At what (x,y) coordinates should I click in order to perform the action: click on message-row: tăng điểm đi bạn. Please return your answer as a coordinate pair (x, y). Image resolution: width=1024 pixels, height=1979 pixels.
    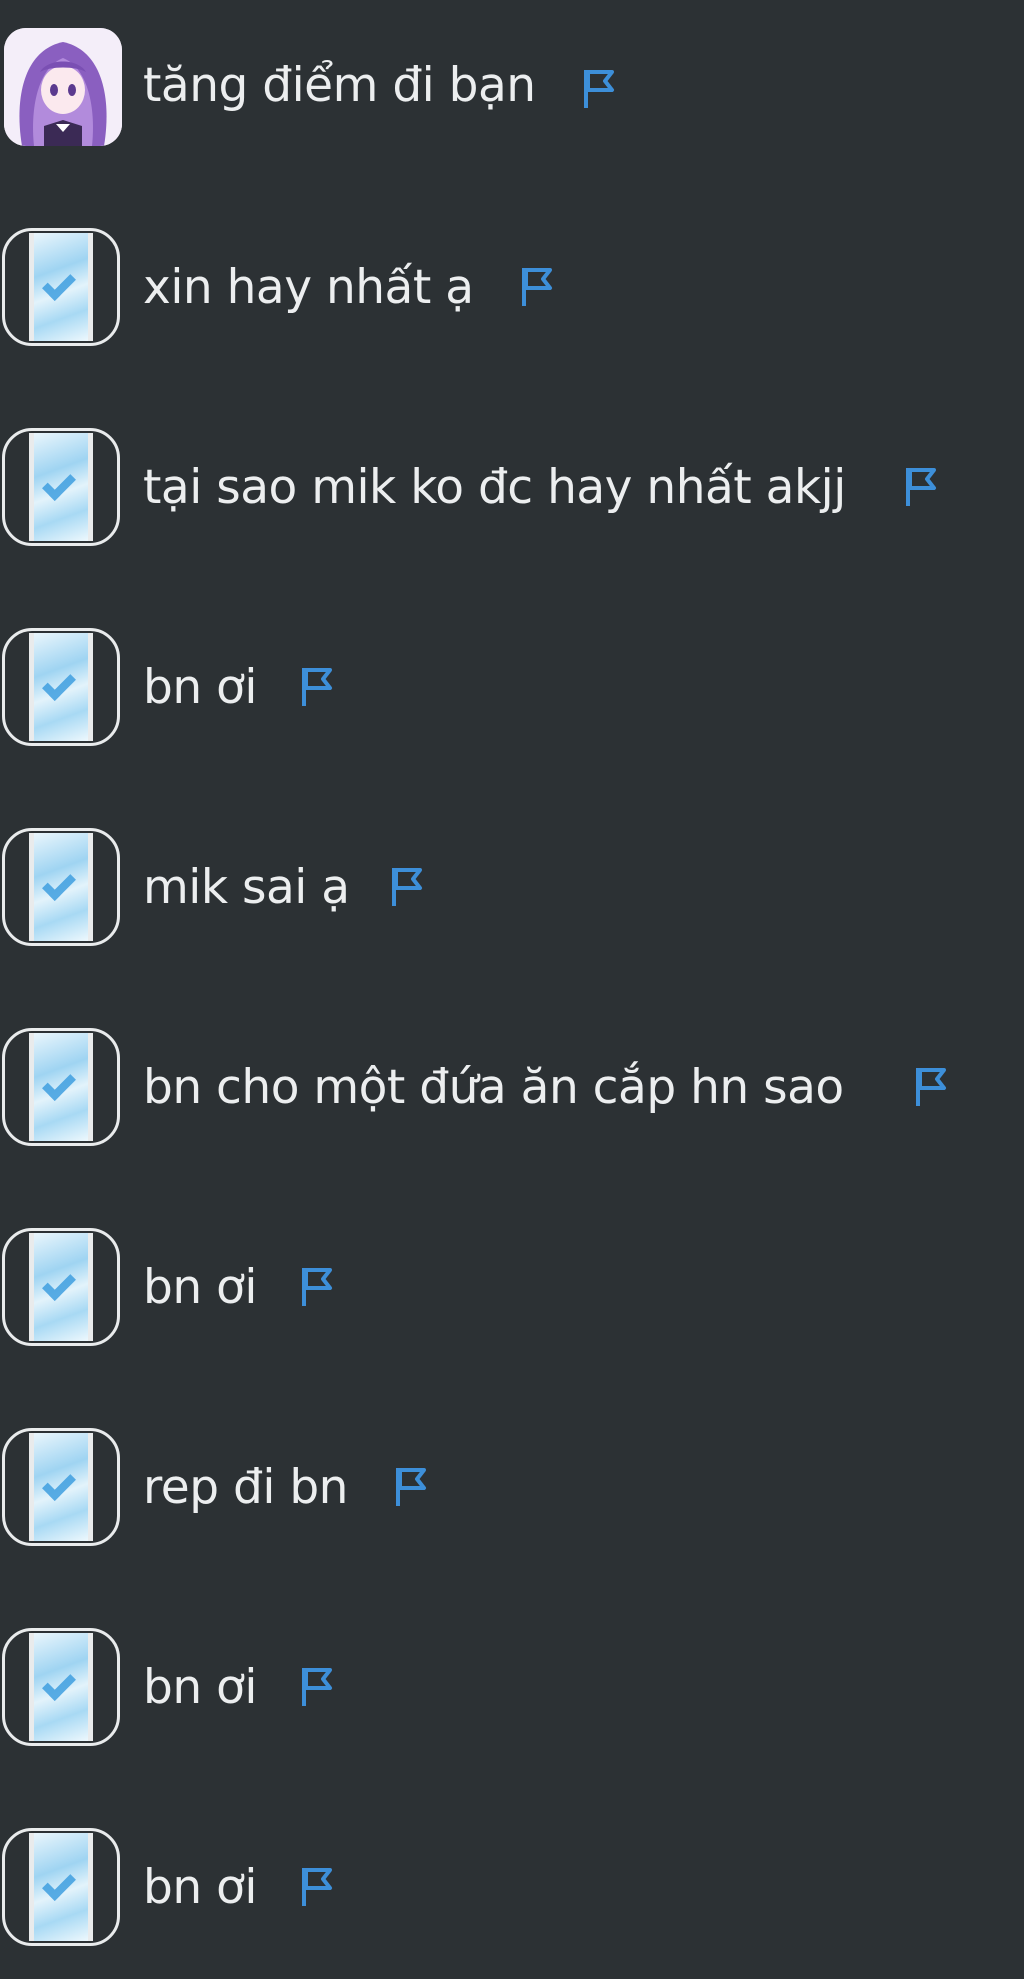
    Looking at the image, I should click on (512, 87).